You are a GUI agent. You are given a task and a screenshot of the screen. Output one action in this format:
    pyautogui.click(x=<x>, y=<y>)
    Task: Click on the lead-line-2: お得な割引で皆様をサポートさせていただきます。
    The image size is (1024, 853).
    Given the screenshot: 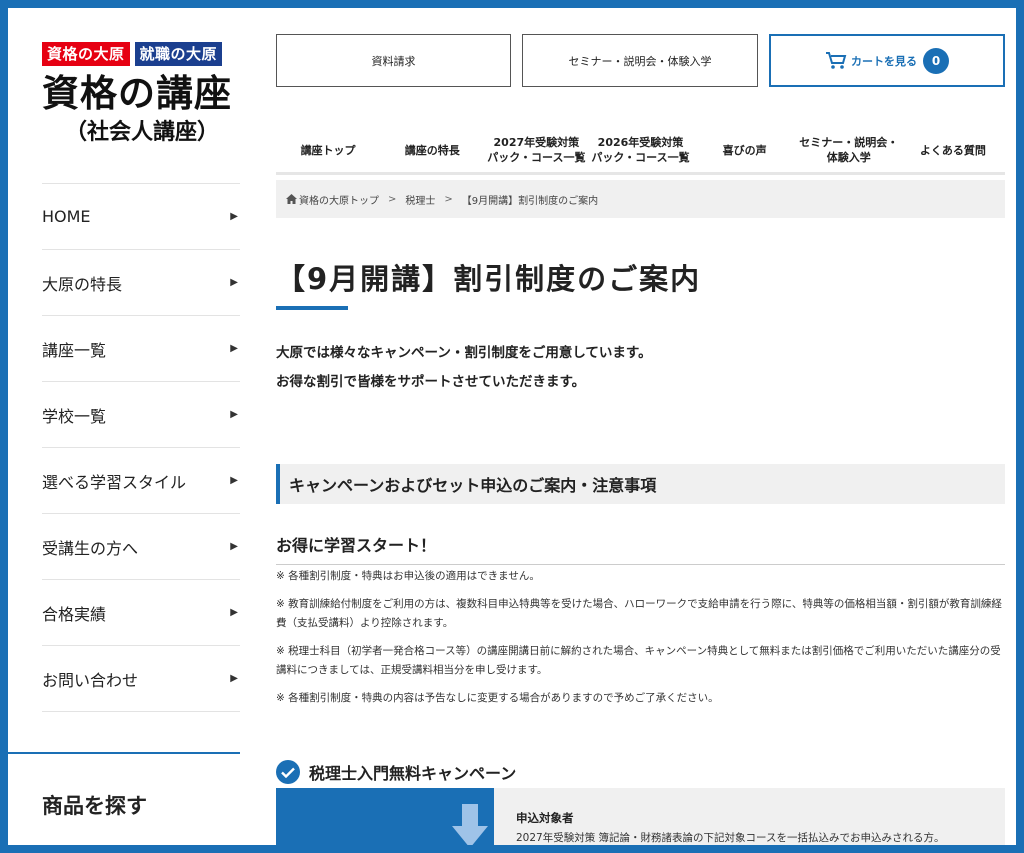 What is the action you would take?
    pyautogui.click(x=431, y=382)
    